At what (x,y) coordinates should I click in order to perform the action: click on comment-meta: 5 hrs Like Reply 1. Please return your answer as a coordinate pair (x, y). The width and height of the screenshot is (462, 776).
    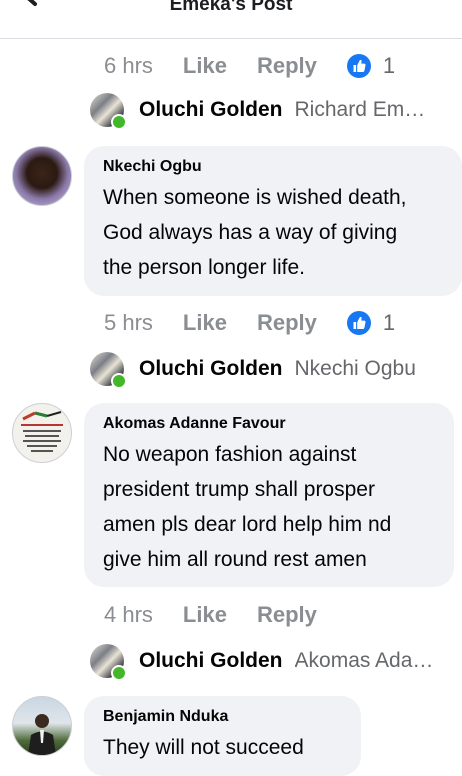
    Looking at the image, I should click on (249, 323).